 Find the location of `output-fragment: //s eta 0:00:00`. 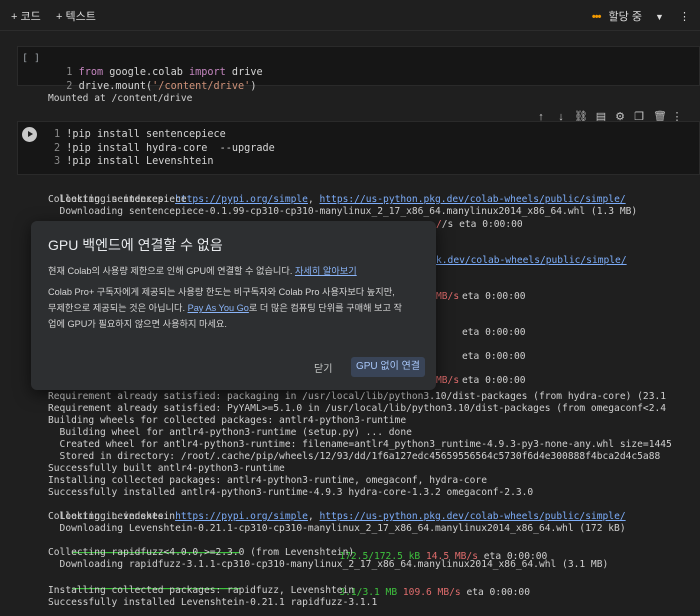

output-fragment: //s eta 0:00:00 is located at coordinates (479, 224).